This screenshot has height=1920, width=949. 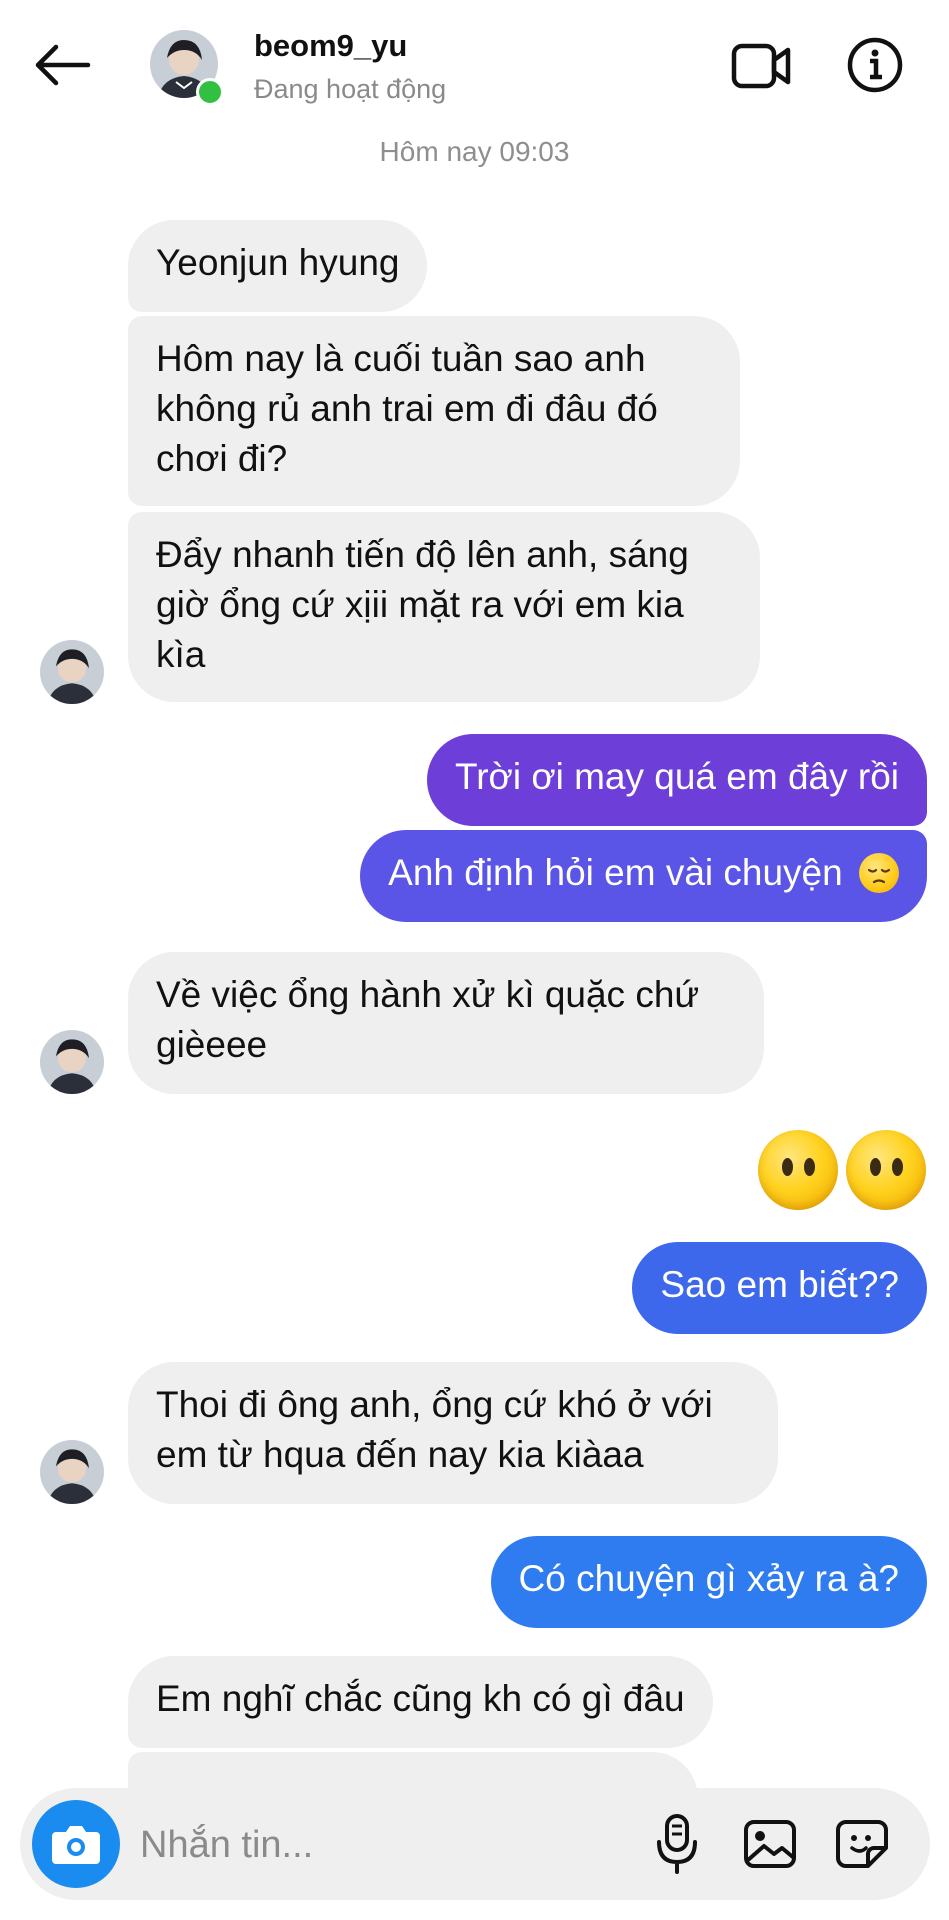 I want to click on camera-icon, so click(x=76, y=1845).